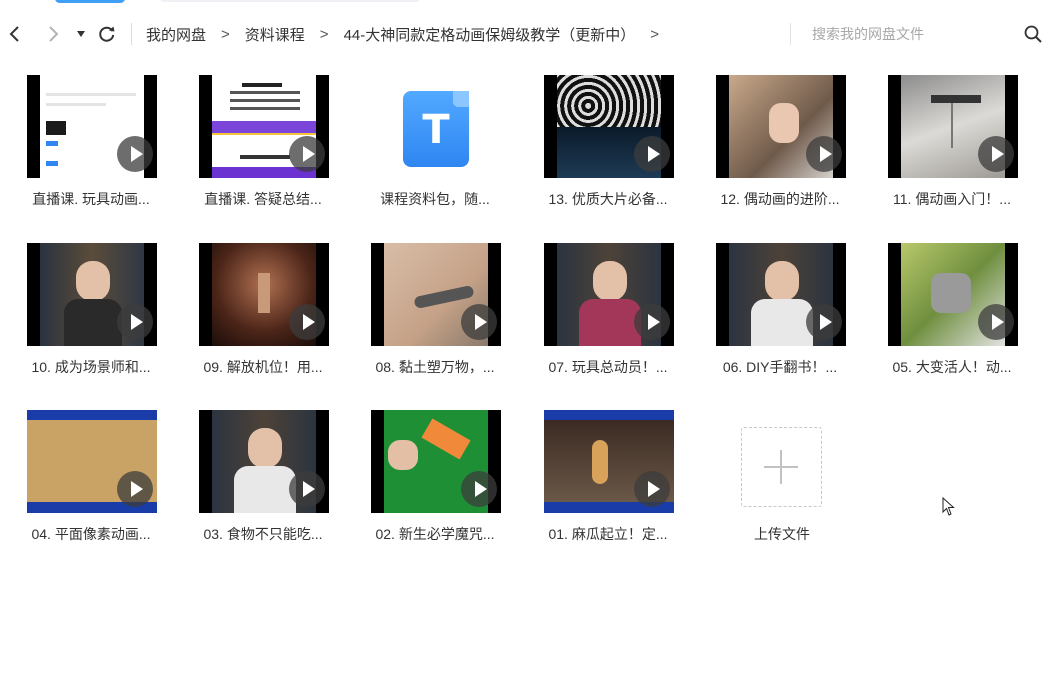  What do you see at coordinates (176, 34) in the screenshot?
I see `breadcrumb-item-root: 我的网盘` at bounding box center [176, 34].